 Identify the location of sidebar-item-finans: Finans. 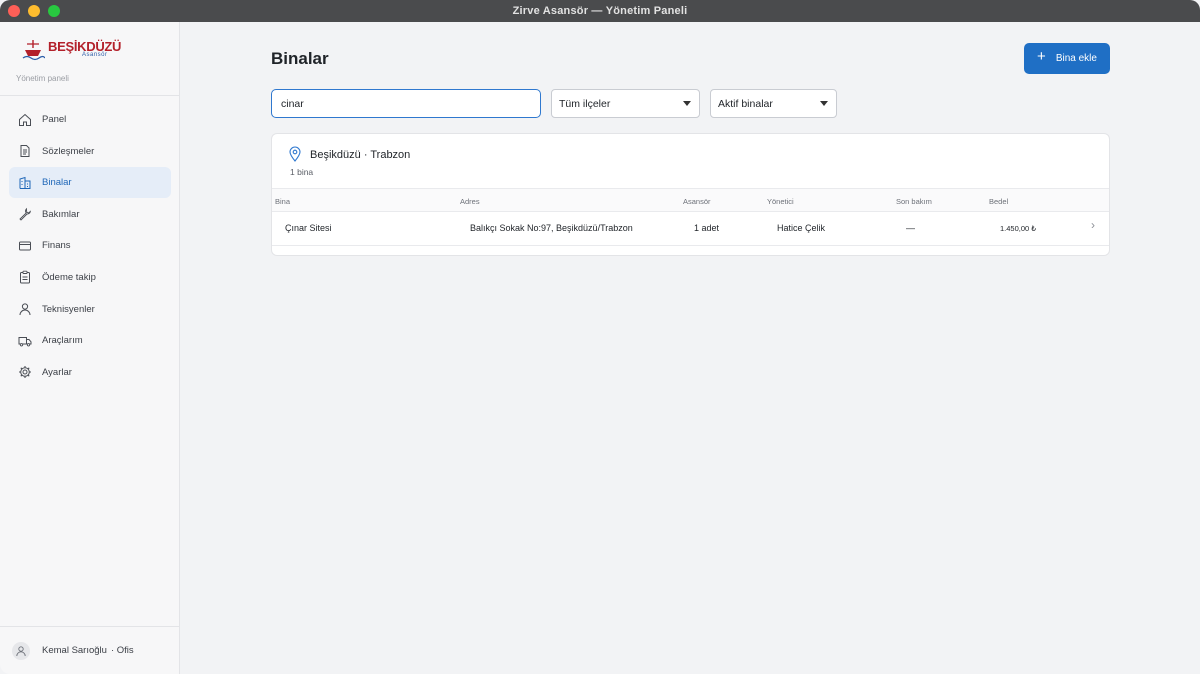
(90, 245).